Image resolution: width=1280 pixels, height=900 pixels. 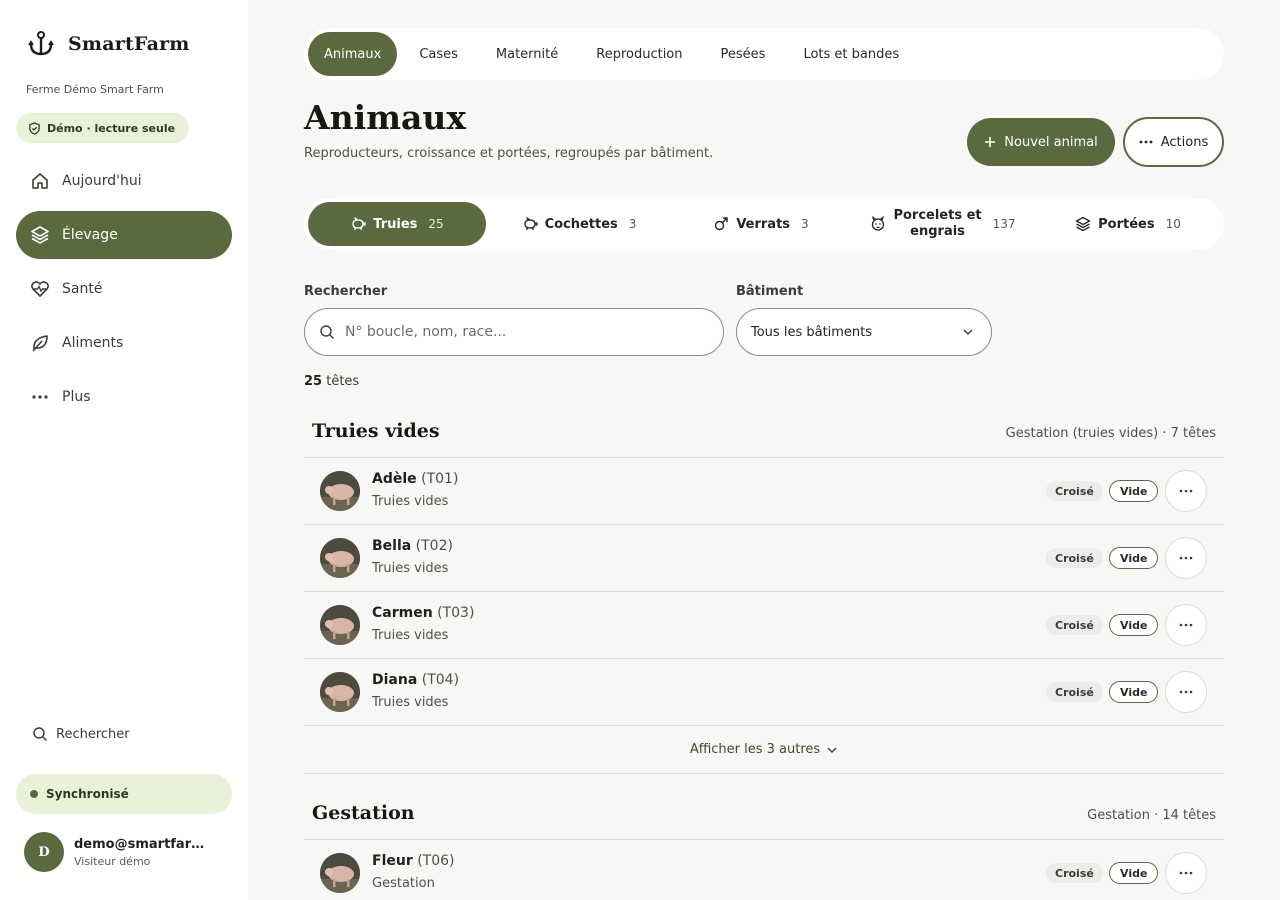 I want to click on animal-tag: (T03), so click(x=456, y=613).